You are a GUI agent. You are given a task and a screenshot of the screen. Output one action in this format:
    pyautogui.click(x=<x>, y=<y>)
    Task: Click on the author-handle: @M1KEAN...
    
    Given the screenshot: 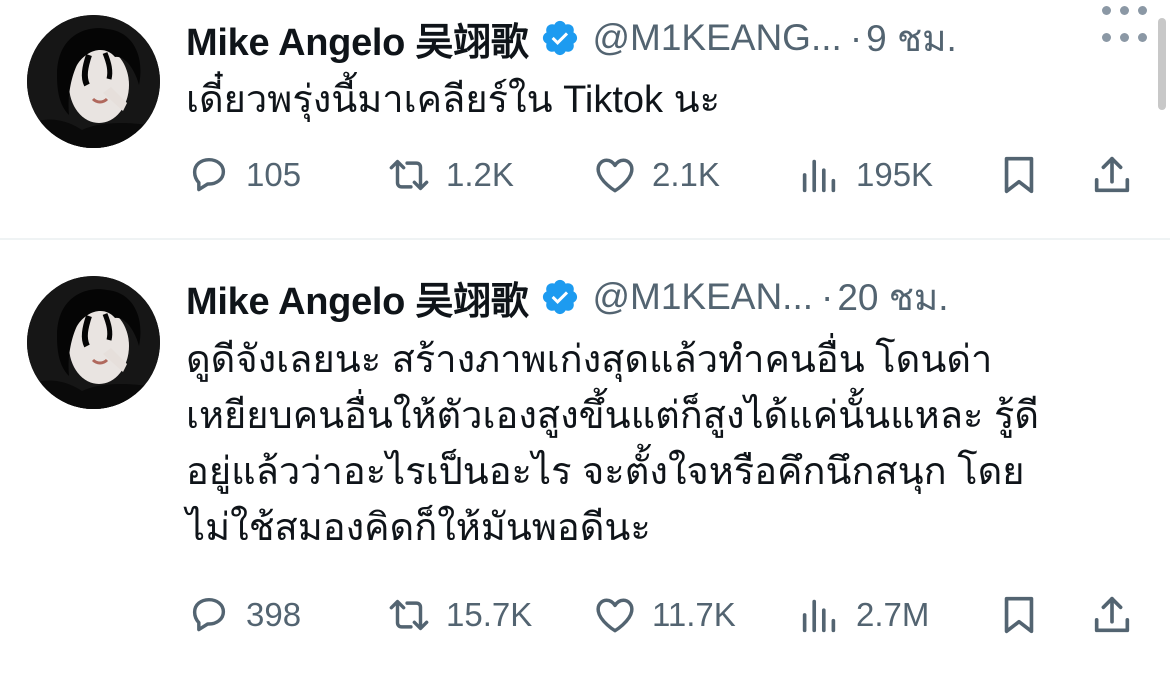 What is the action you would take?
    pyautogui.click(x=702, y=297)
    